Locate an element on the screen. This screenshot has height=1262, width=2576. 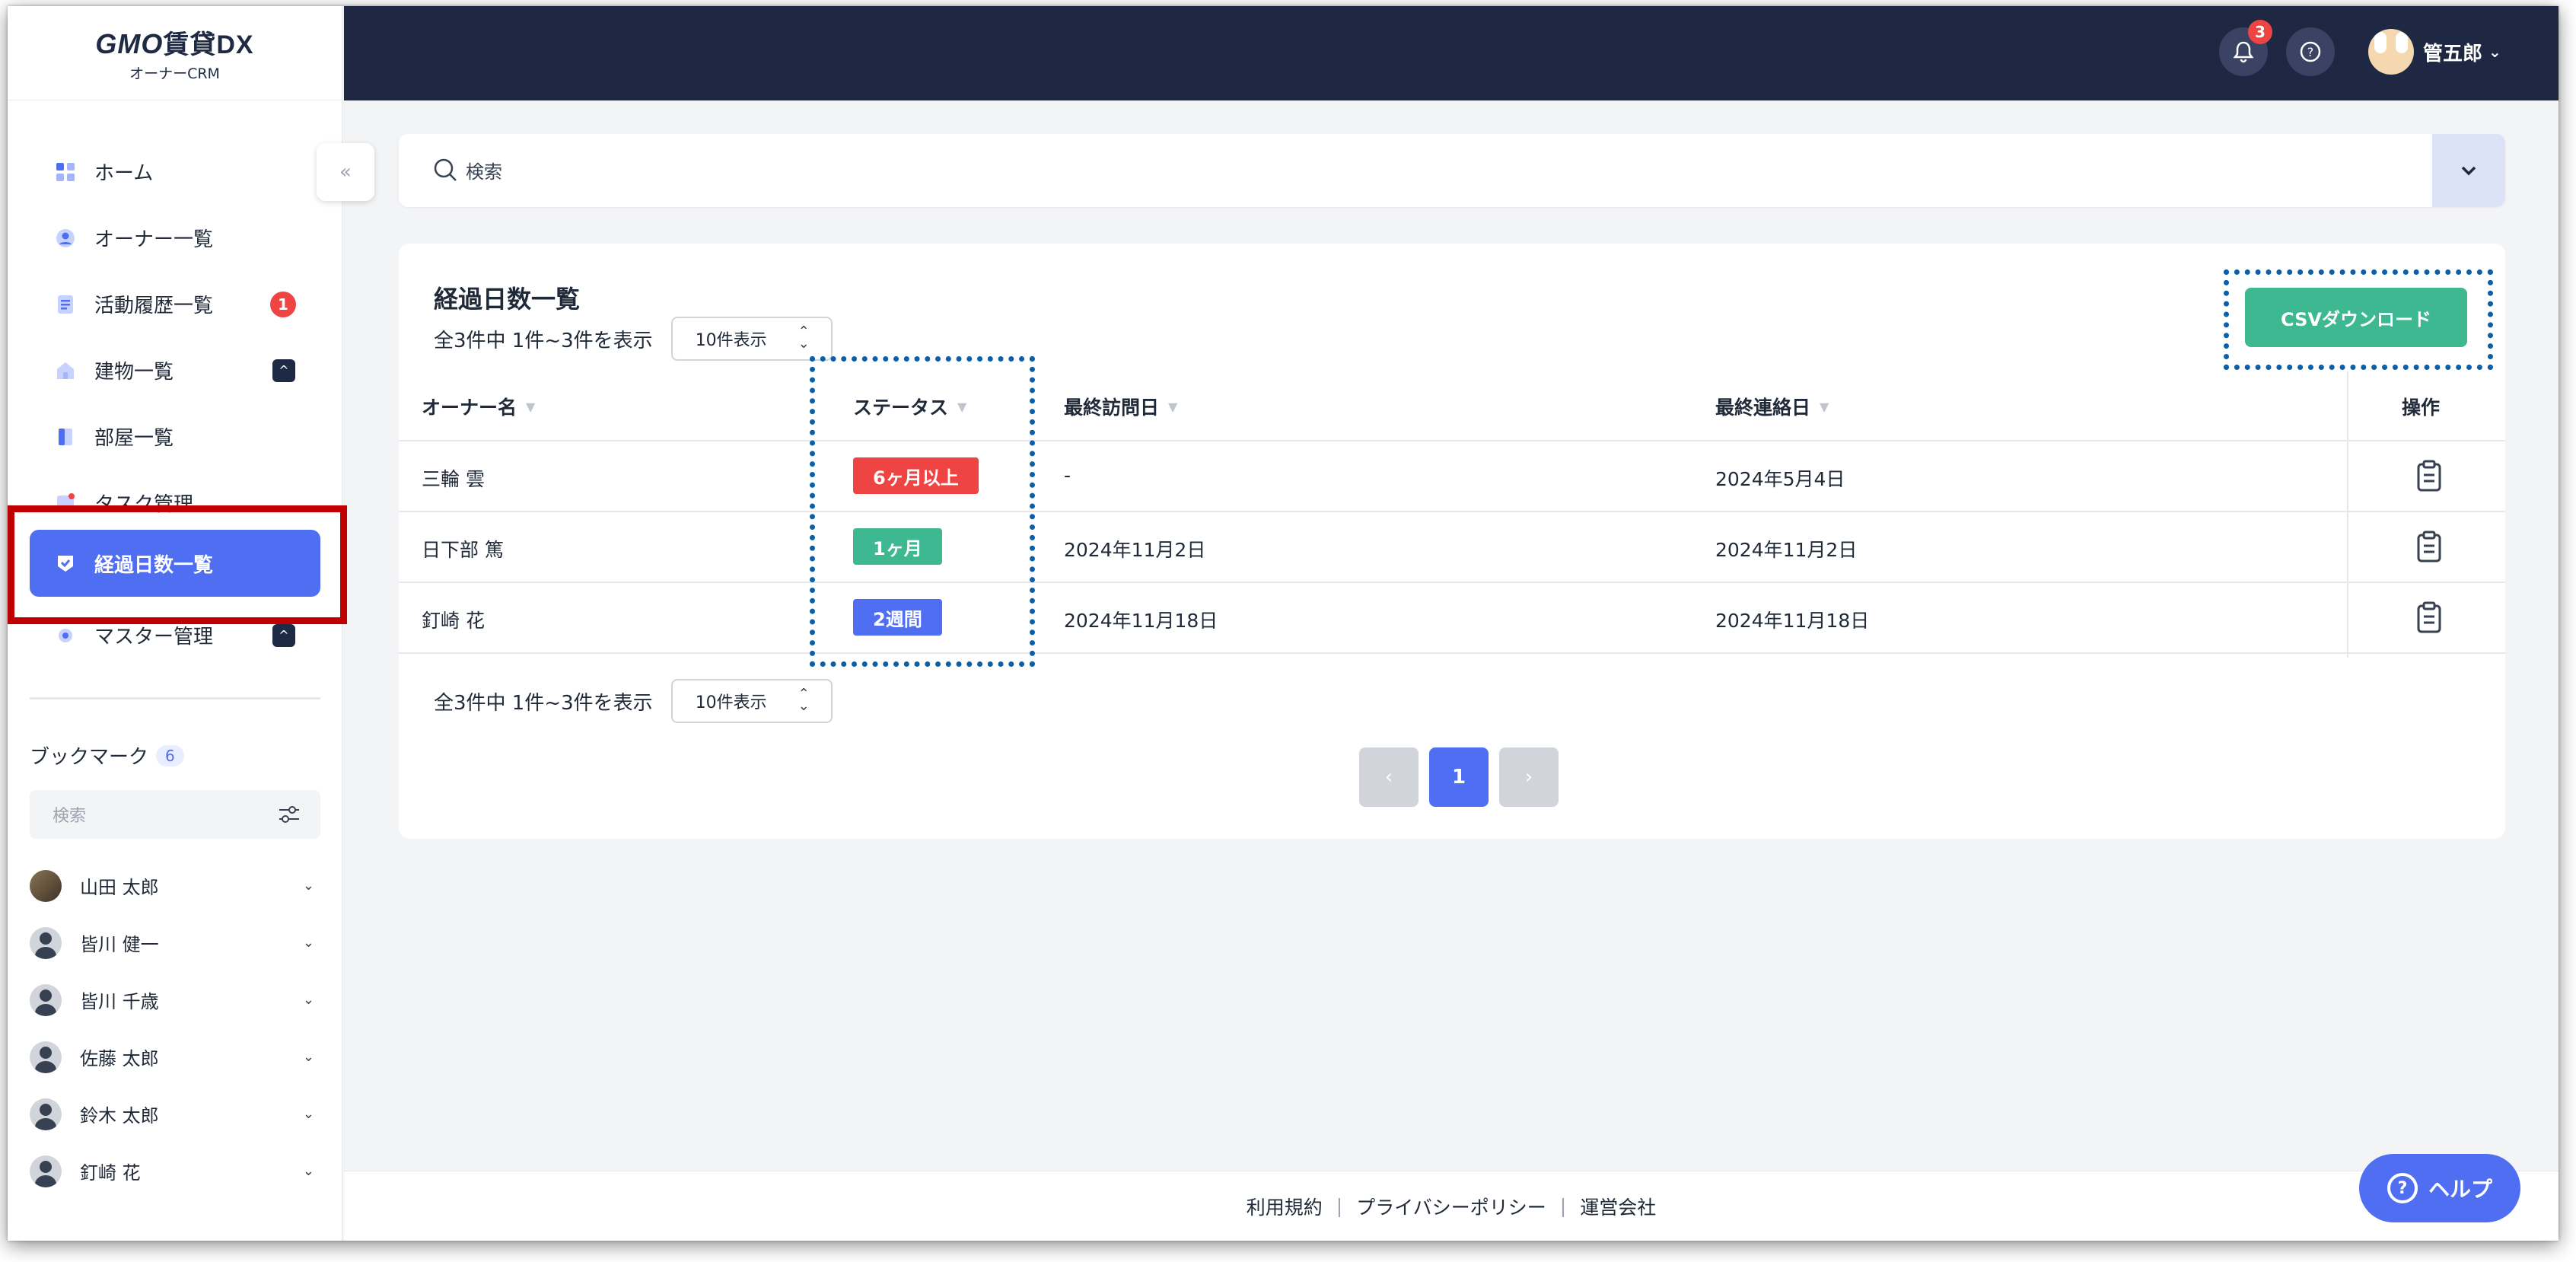
sidebar-item-home: ホーム is located at coordinates (175, 172).